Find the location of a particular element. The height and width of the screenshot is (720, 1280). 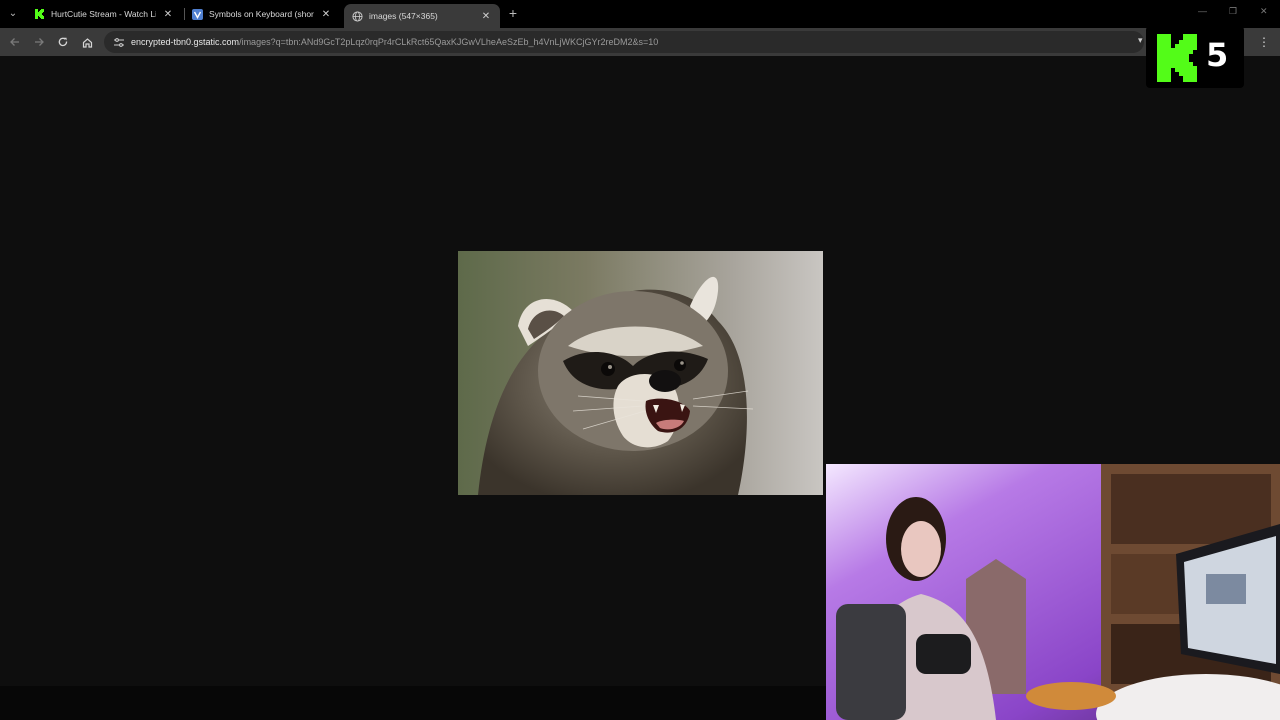

v-icon is located at coordinates (197, 14).